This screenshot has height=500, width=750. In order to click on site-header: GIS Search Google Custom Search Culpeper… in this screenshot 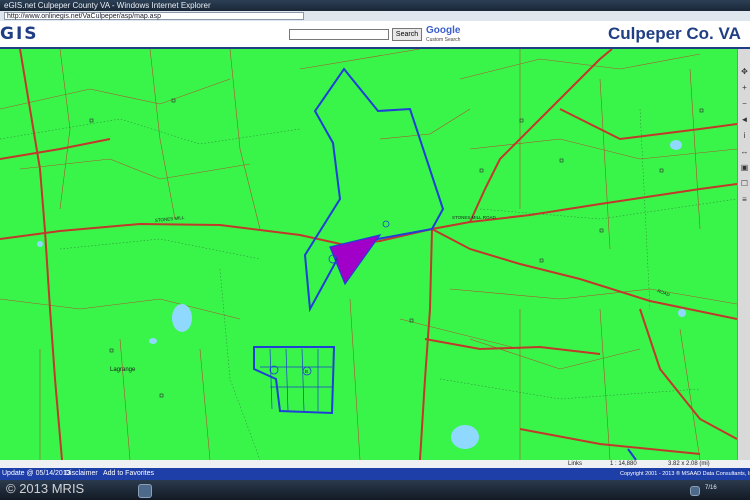, I will do `click(375, 35)`.